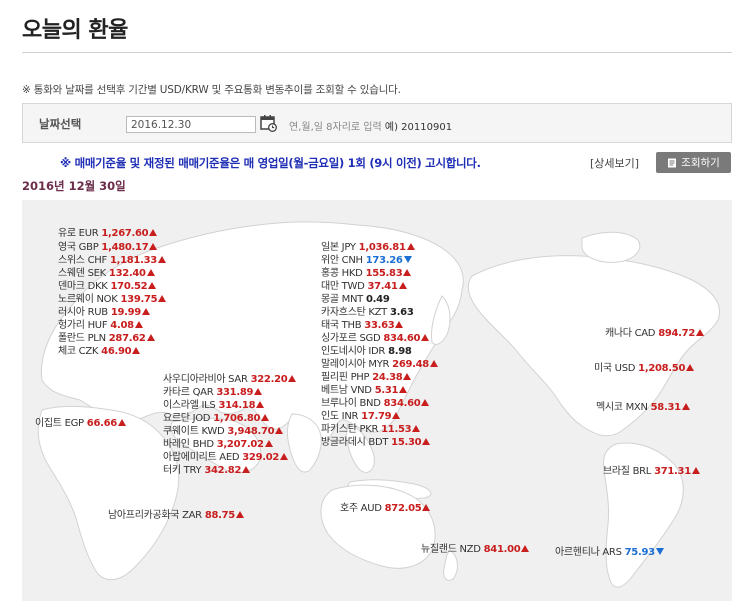 The width and height of the screenshot is (739, 601). What do you see at coordinates (364, 287) in the screenshot?
I see `rate-twd: 대만 TWD 37.41` at bounding box center [364, 287].